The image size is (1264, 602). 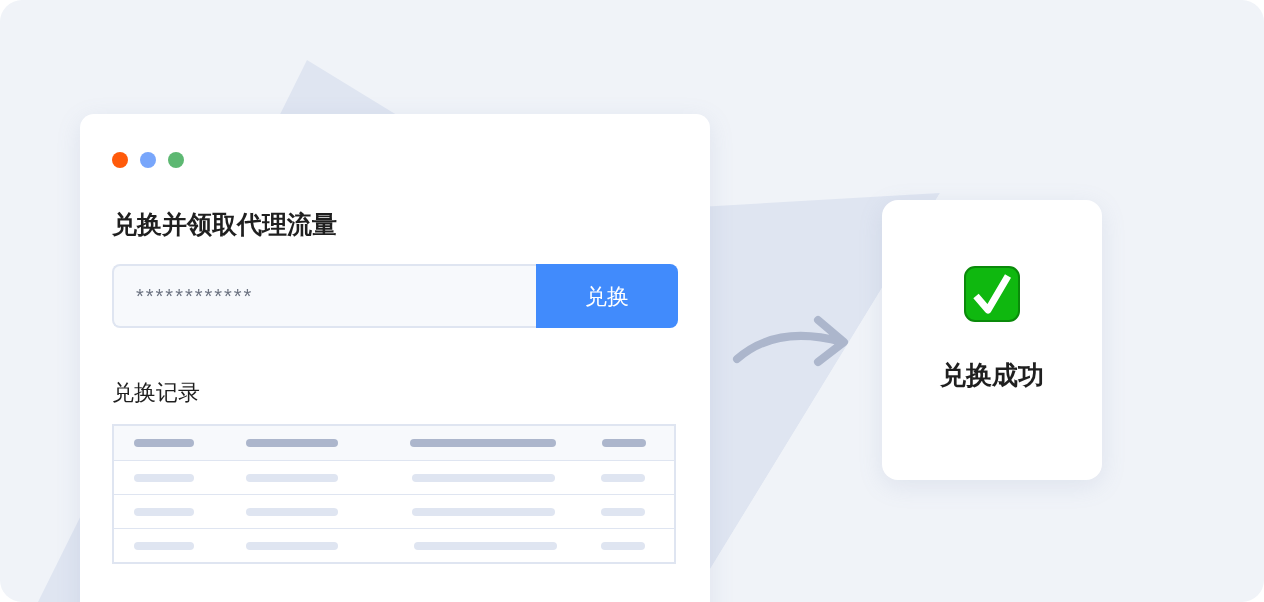 What do you see at coordinates (992, 375) in the screenshot?
I see `success-message: 兑换成功` at bounding box center [992, 375].